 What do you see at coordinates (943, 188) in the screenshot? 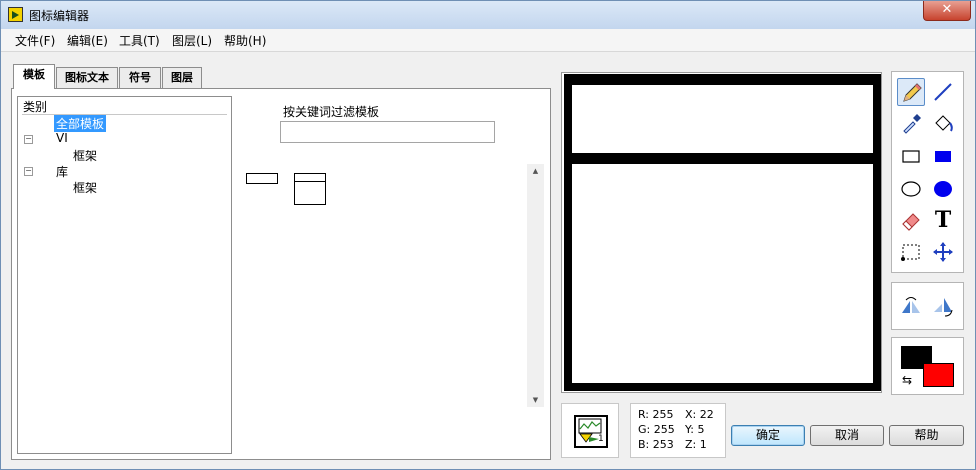
I see `filled-ellipse-icon` at bounding box center [943, 188].